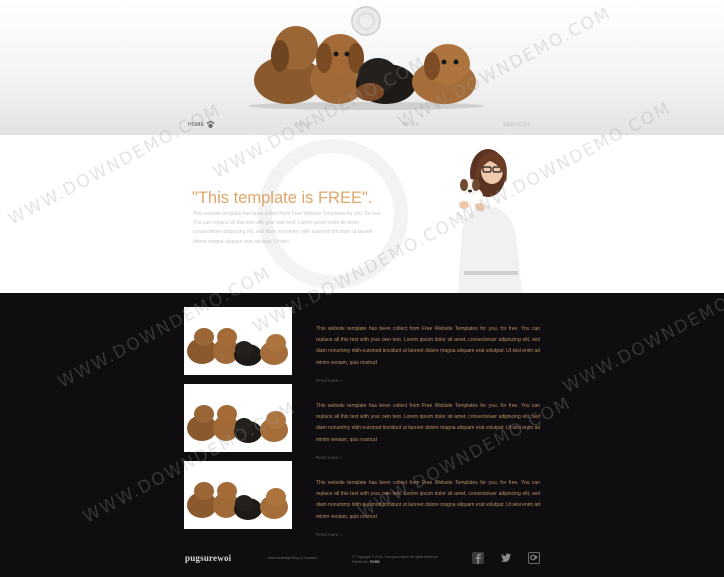 The width and height of the screenshot is (724, 577). Describe the element at coordinates (490, 221) in the screenshot. I see `woman-holding-puppy-image` at that location.